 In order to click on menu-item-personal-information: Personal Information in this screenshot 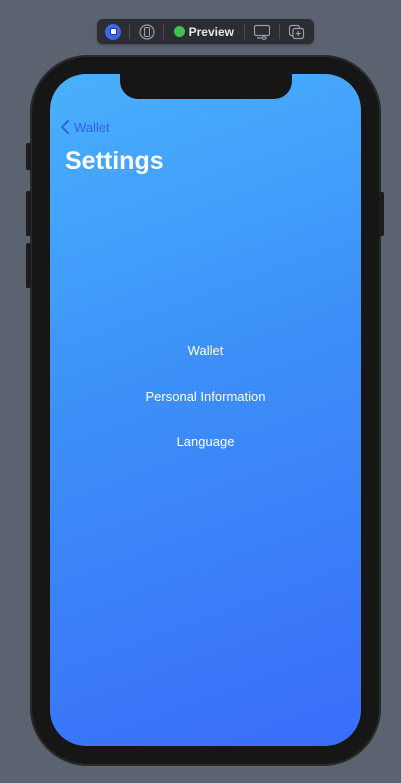, I will do `click(206, 411)`.